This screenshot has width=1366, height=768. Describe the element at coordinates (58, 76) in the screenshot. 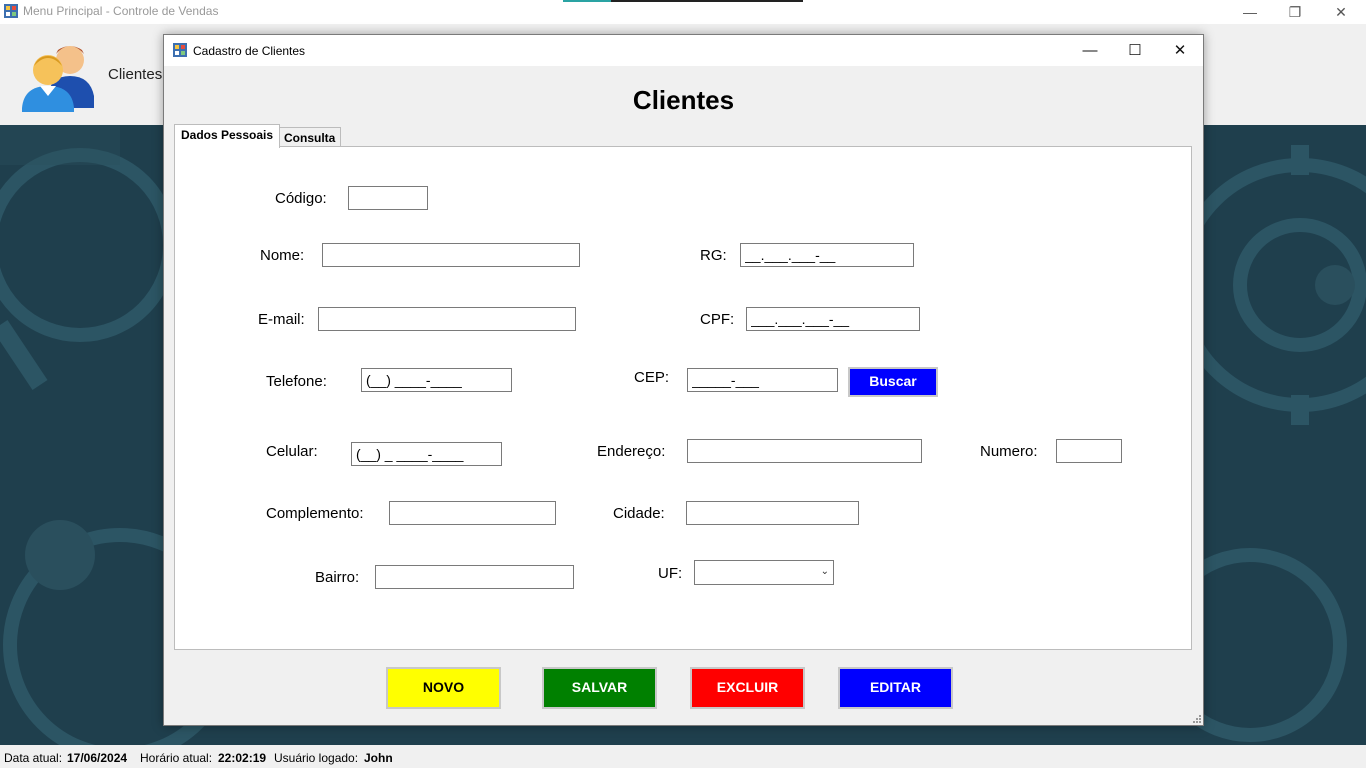

I see `users-icon` at that location.